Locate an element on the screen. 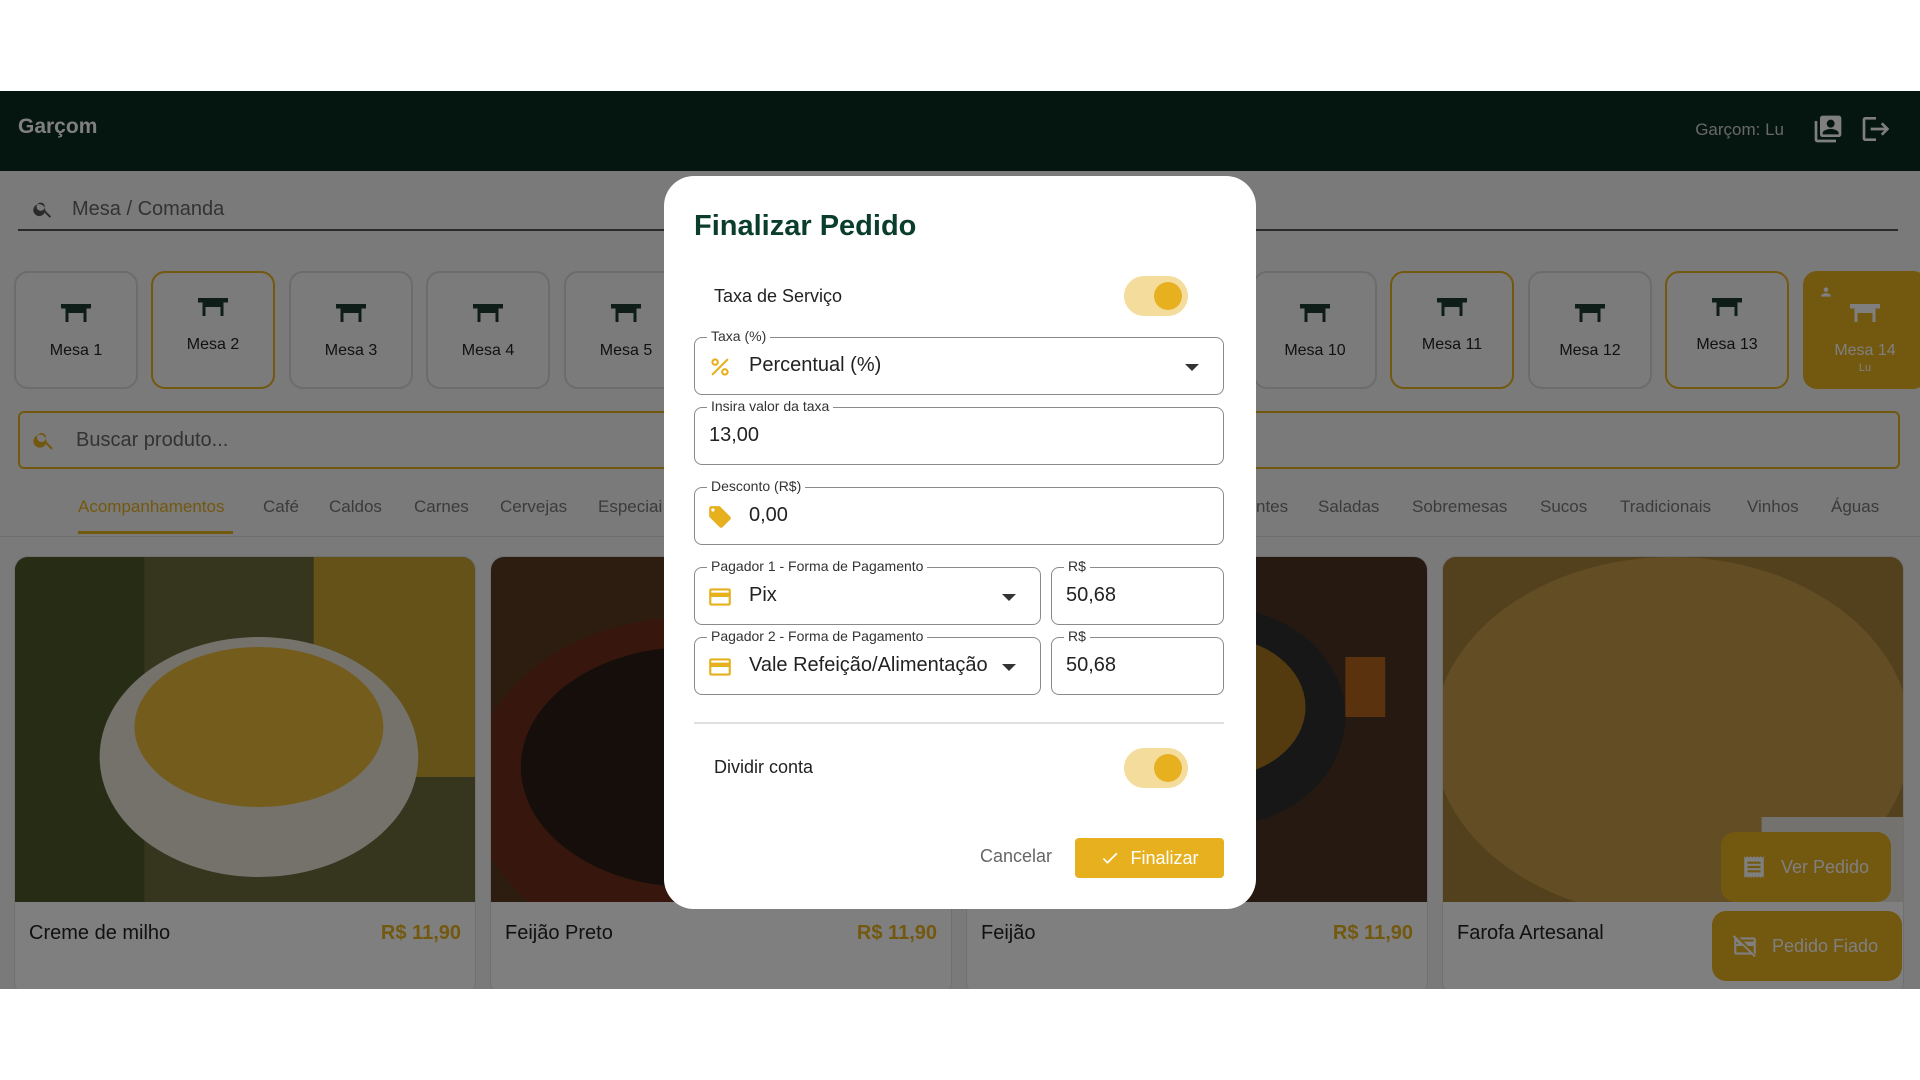  service-fee-toggle is located at coordinates (1156, 296).